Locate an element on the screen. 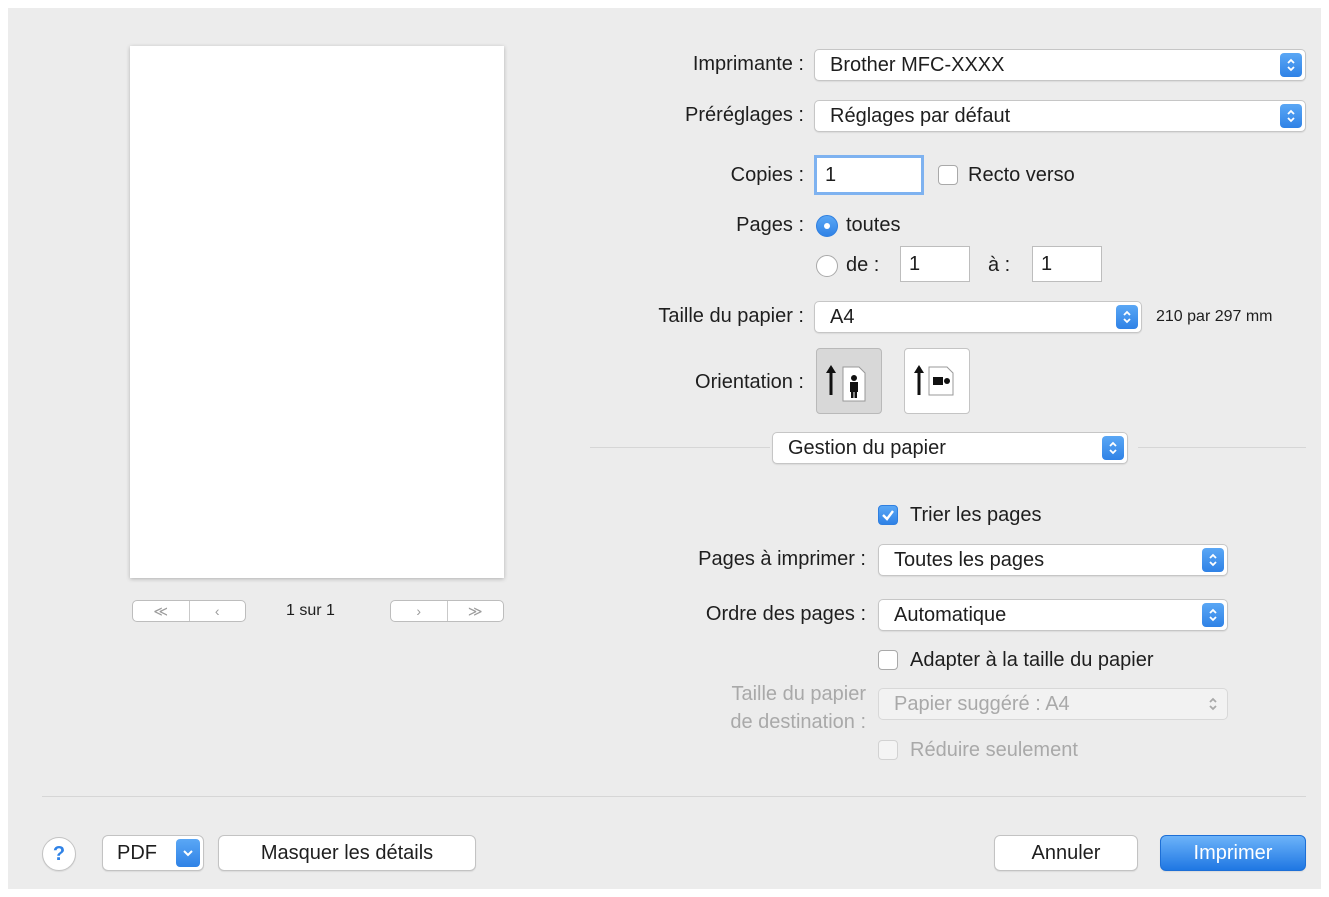 The height and width of the screenshot is (897, 1329). pages-label: Pages : is located at coordinates (770, 225).